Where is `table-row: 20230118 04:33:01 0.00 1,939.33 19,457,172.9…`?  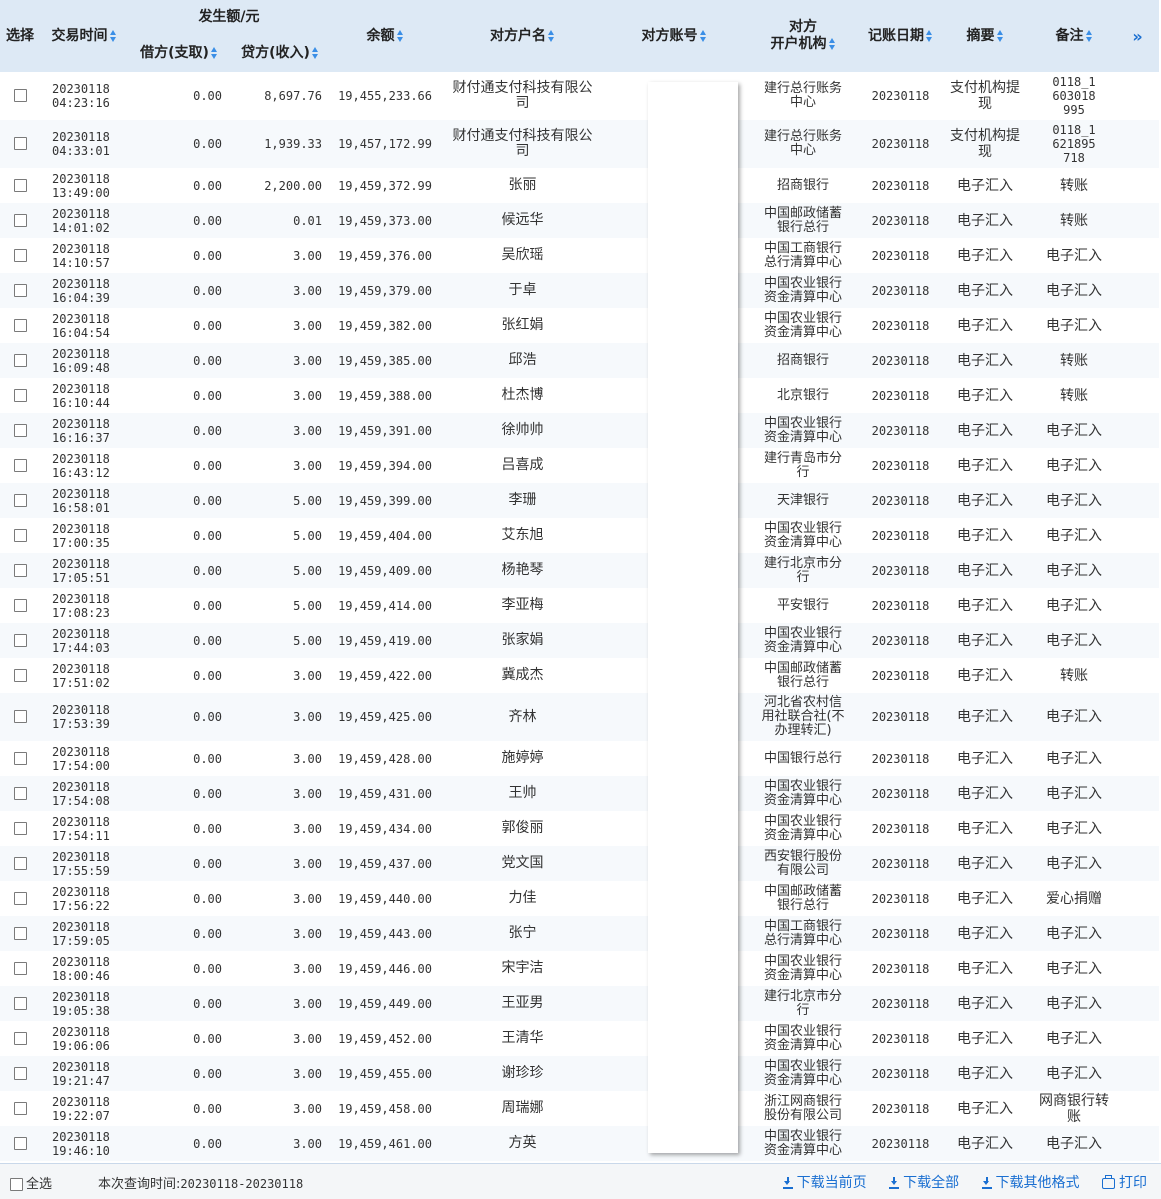 table-row: 20230118 04:33:01 0.00 1,939.33 19,457,172.9… is located at coordinates (579, 144).